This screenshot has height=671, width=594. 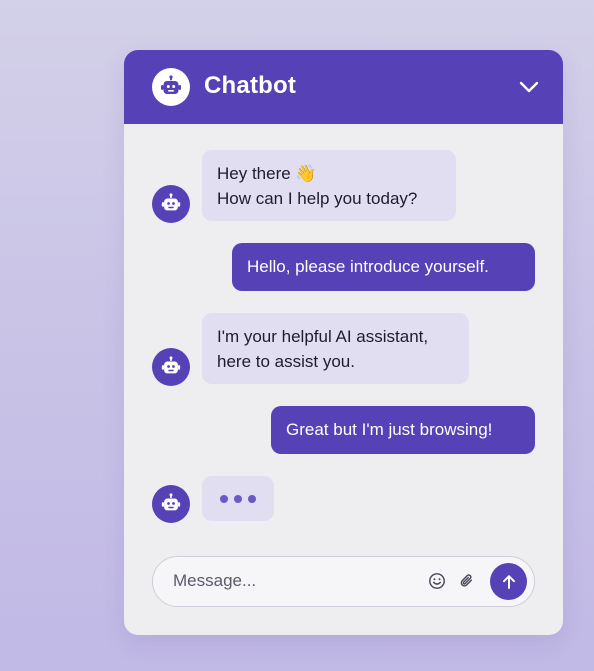 What do you see at coordinates (317, 198) in the screenshot?
I see `message-line: How can I help you today?` at bounding box center [317, 198].